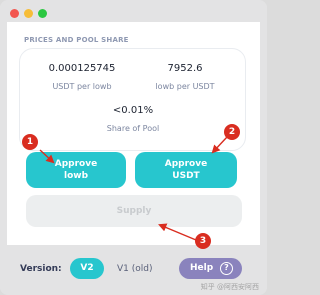  Describe the element at coordinates (185, 68) in the screenshot. I see `price-usdt-value: 7952.6` at that location.